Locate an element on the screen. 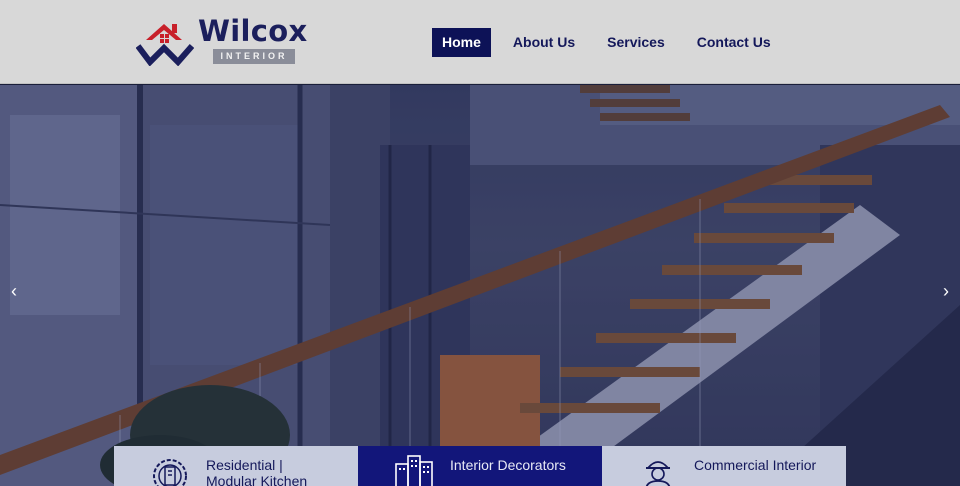 The image size is (960, 486). buildings-icon is located at coordinates (414, 470).